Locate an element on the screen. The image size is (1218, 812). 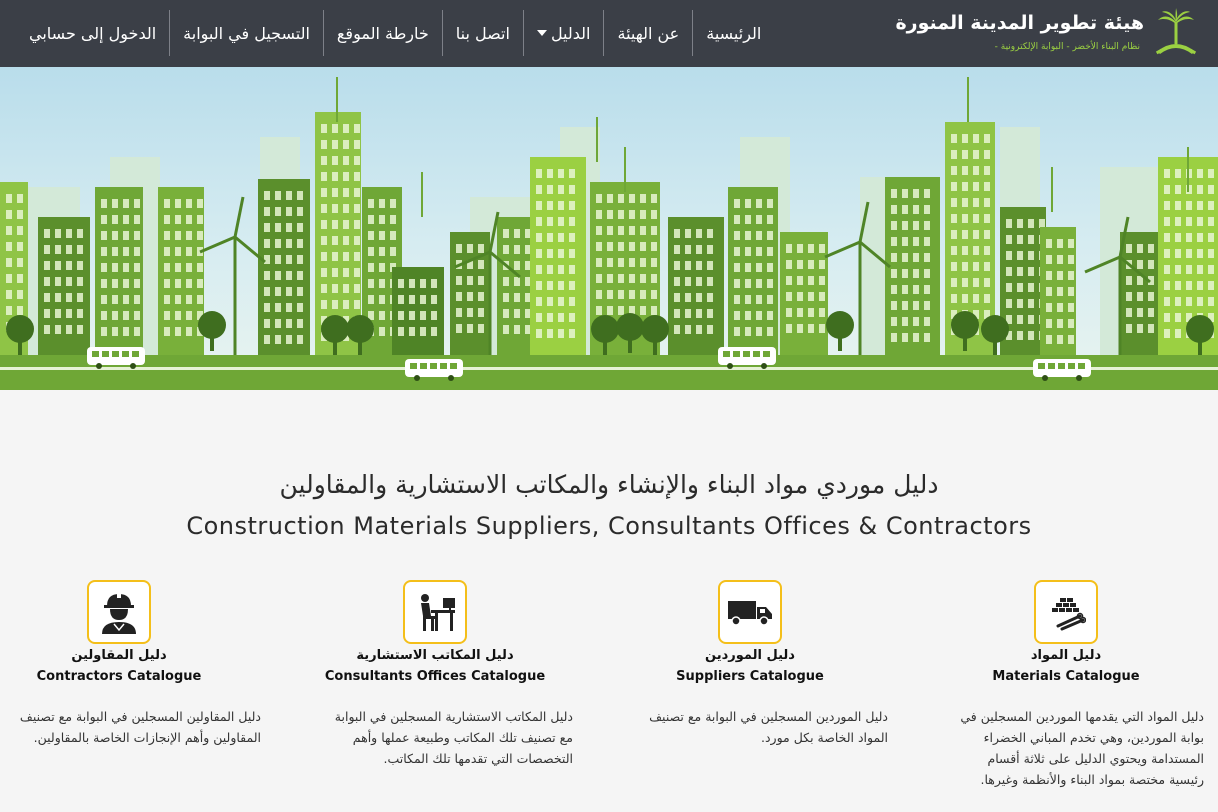
truck-icon is located at coordinates (750, 612).